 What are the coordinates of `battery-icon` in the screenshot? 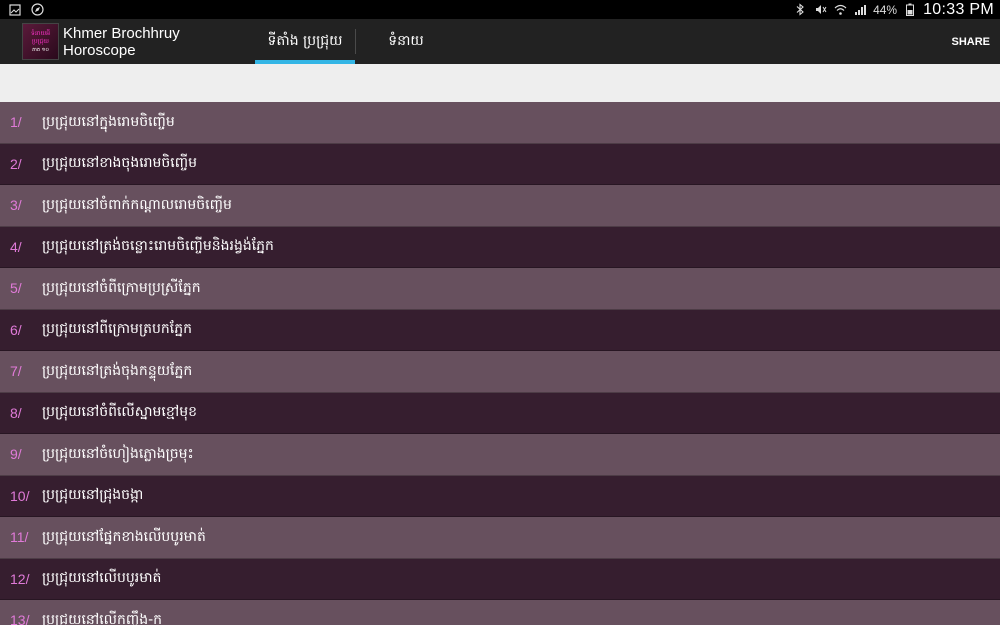 It's located at (910, 10).